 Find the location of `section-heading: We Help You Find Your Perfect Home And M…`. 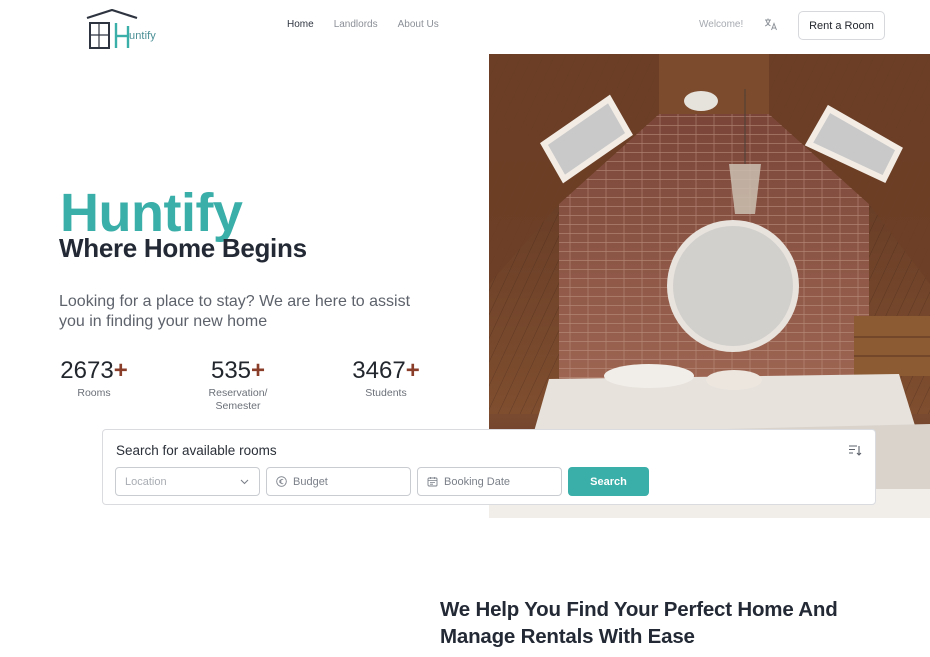

section-heading: We Help You Find Your Perfect Home And M… is located at coordinates (639, 623).